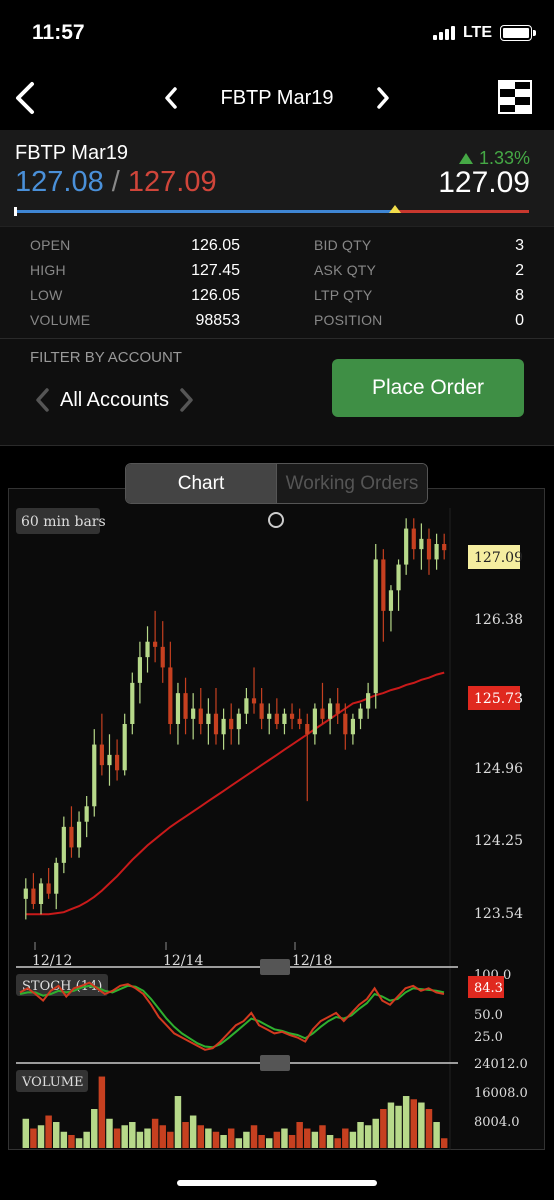  I want to click on day-range-bar, so click(271, 210).